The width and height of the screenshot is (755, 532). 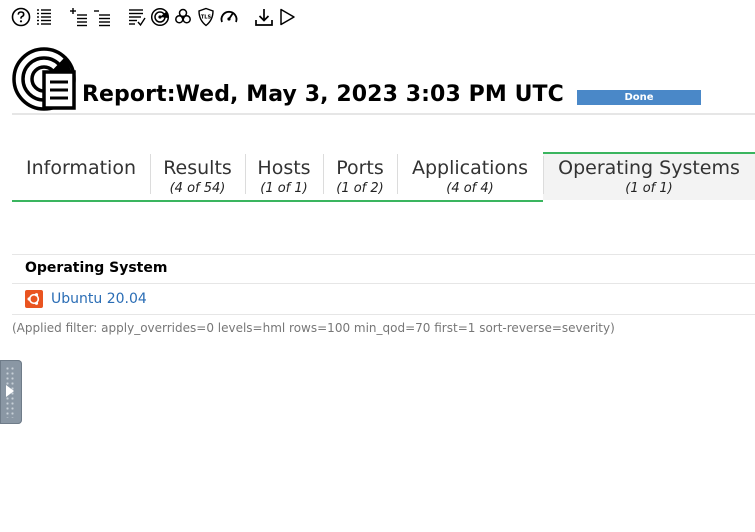 What do you see at coordinates (323, 94) in the screenshot?
I see `report-title: Report:Wed, May 3, 2023 3:03 PM UTC` at bounding box center [323, 94].